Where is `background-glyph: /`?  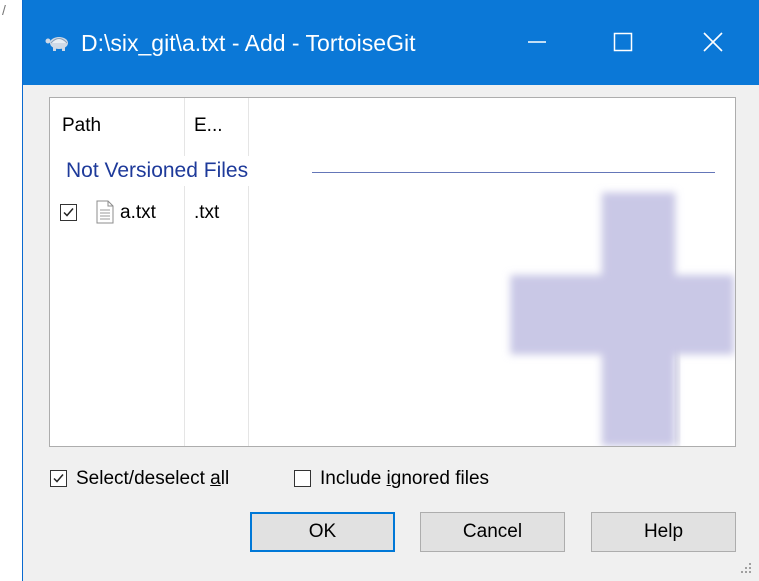 background-glyph: / is located at coordinates (4, 10).